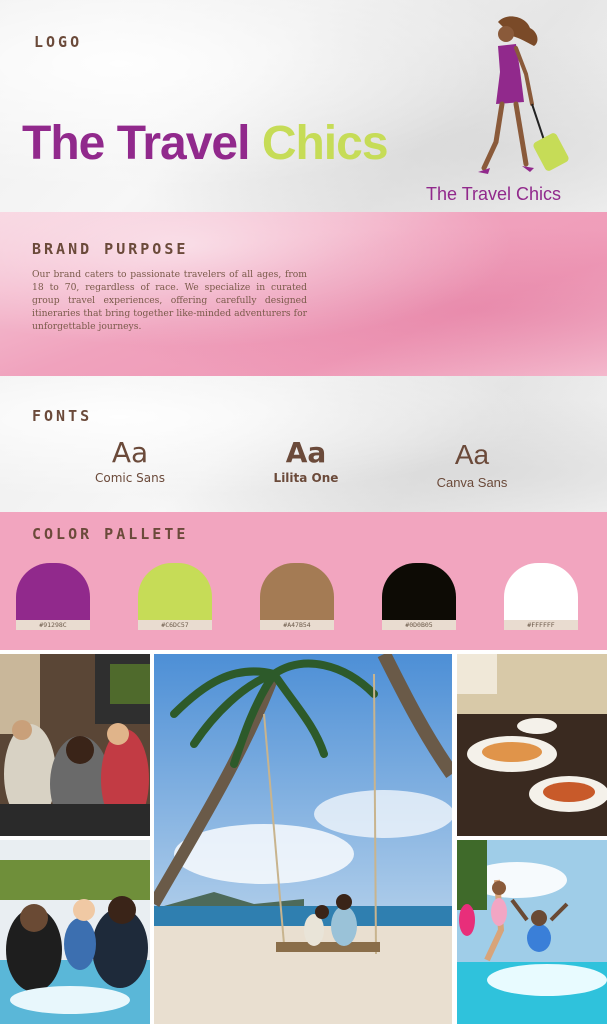 The height and width of the screenshot is (1024, 607). I want to click on kids-pool-jump-photo, so click(532, 932).